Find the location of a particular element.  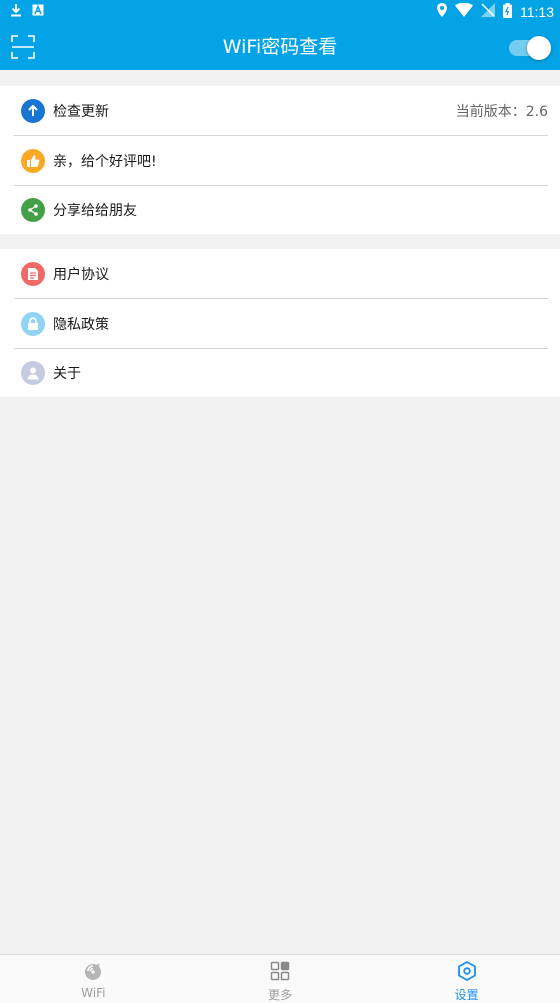

about-row: 关于 is located at coordinates (281, 373).